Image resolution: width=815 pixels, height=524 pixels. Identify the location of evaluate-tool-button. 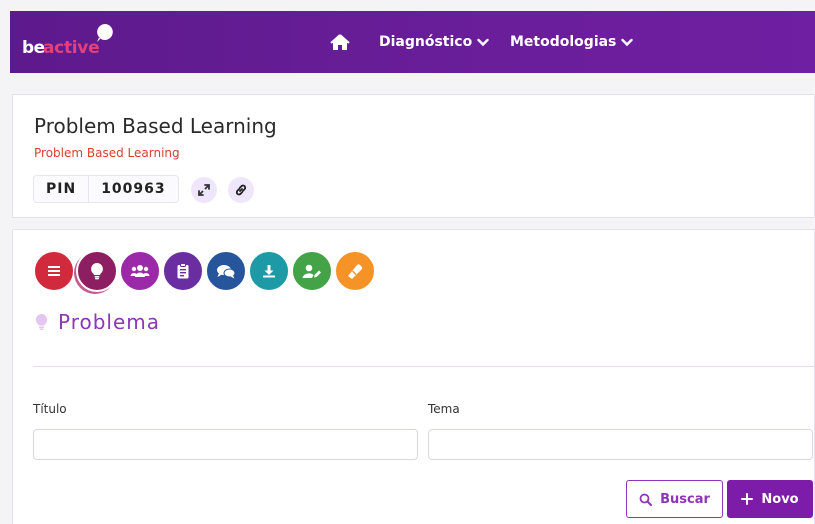
(312, 271).